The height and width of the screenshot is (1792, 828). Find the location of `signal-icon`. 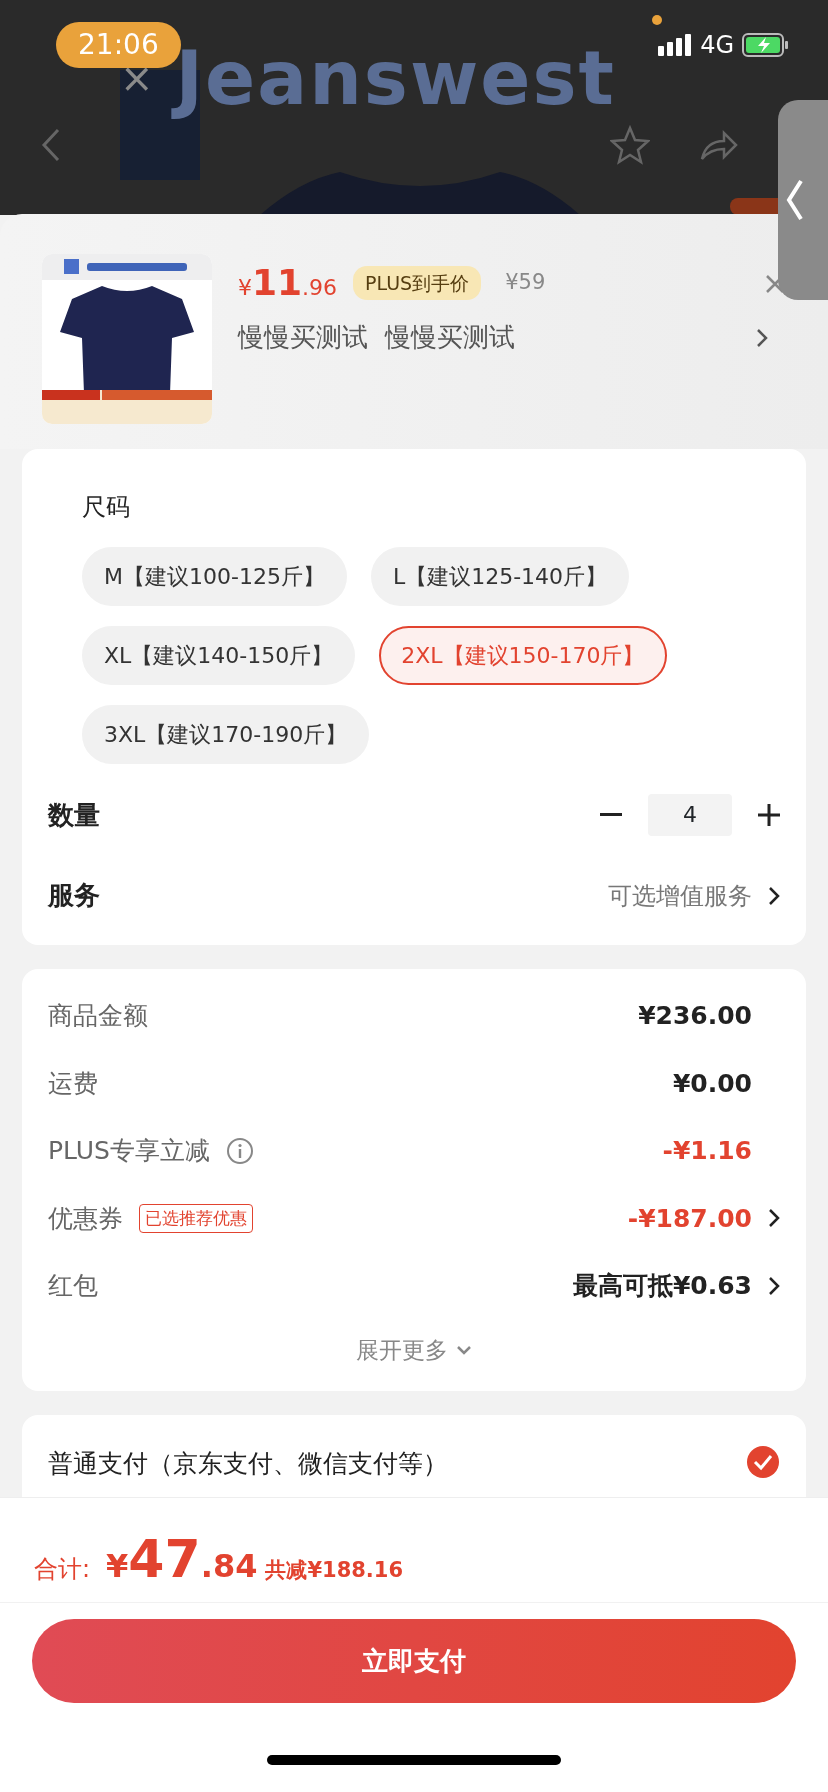

signal-icon is located at coordinates (675, 45).